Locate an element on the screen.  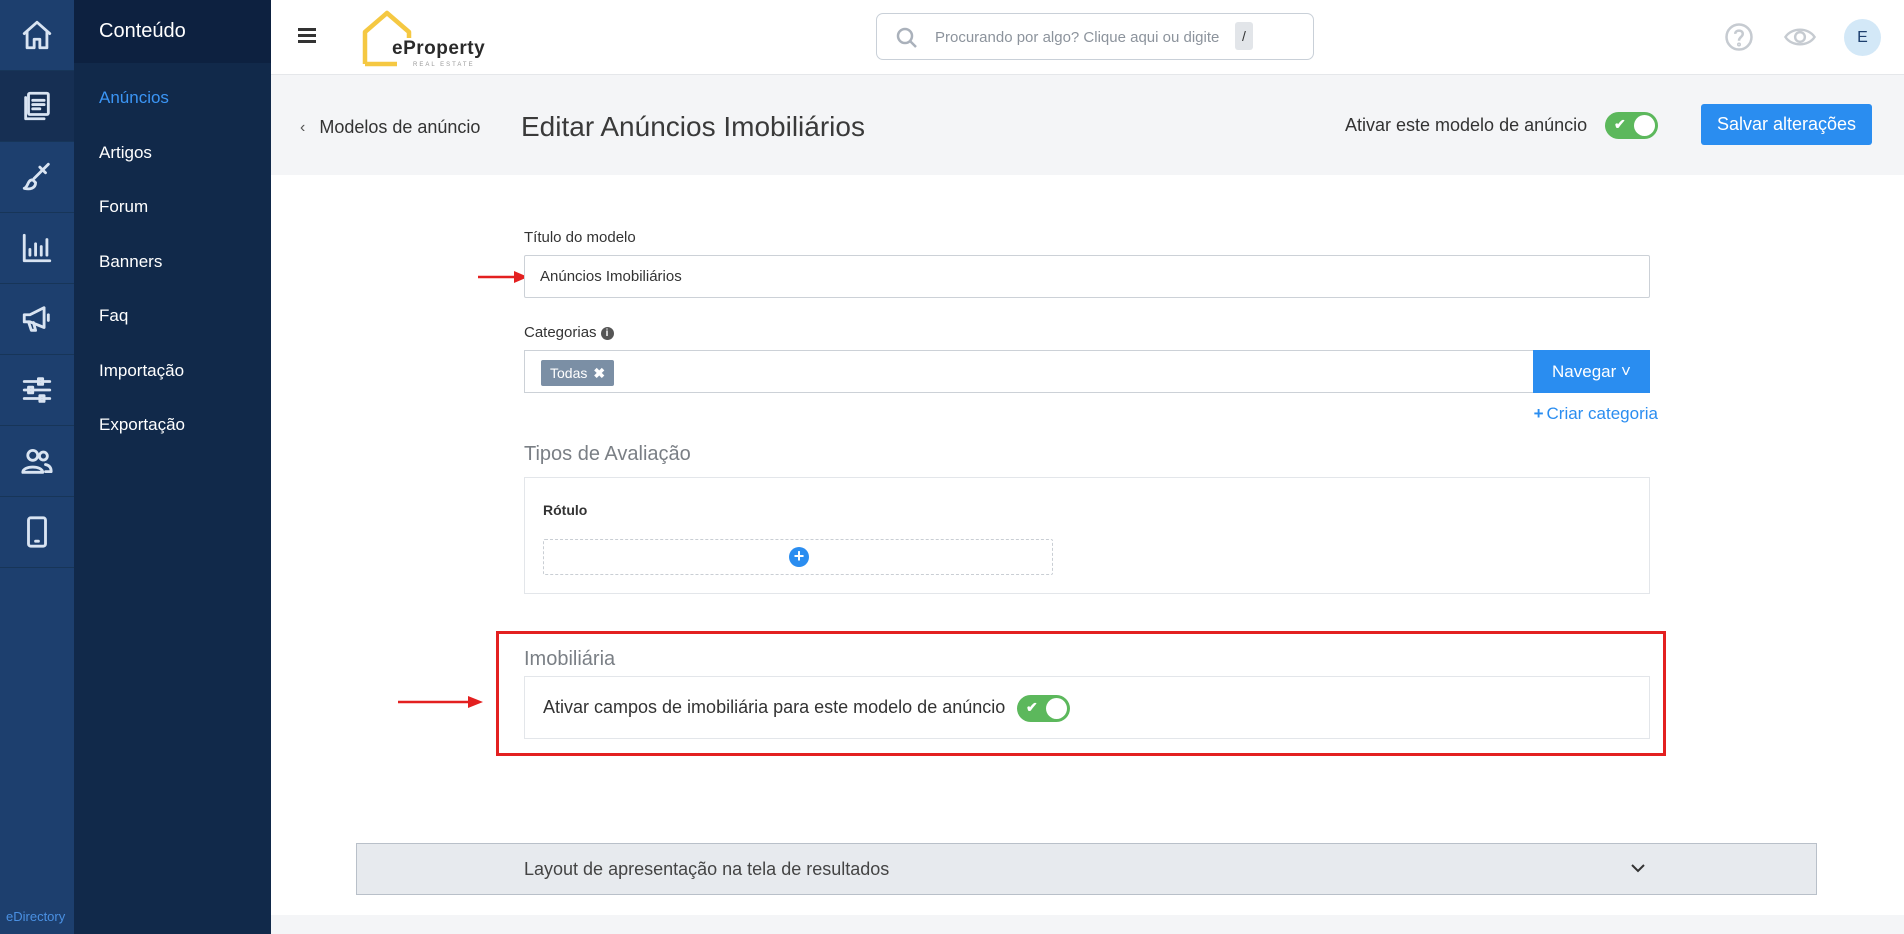
logo: eProperty REAL ESTATE is located at coordinates (426, 38).